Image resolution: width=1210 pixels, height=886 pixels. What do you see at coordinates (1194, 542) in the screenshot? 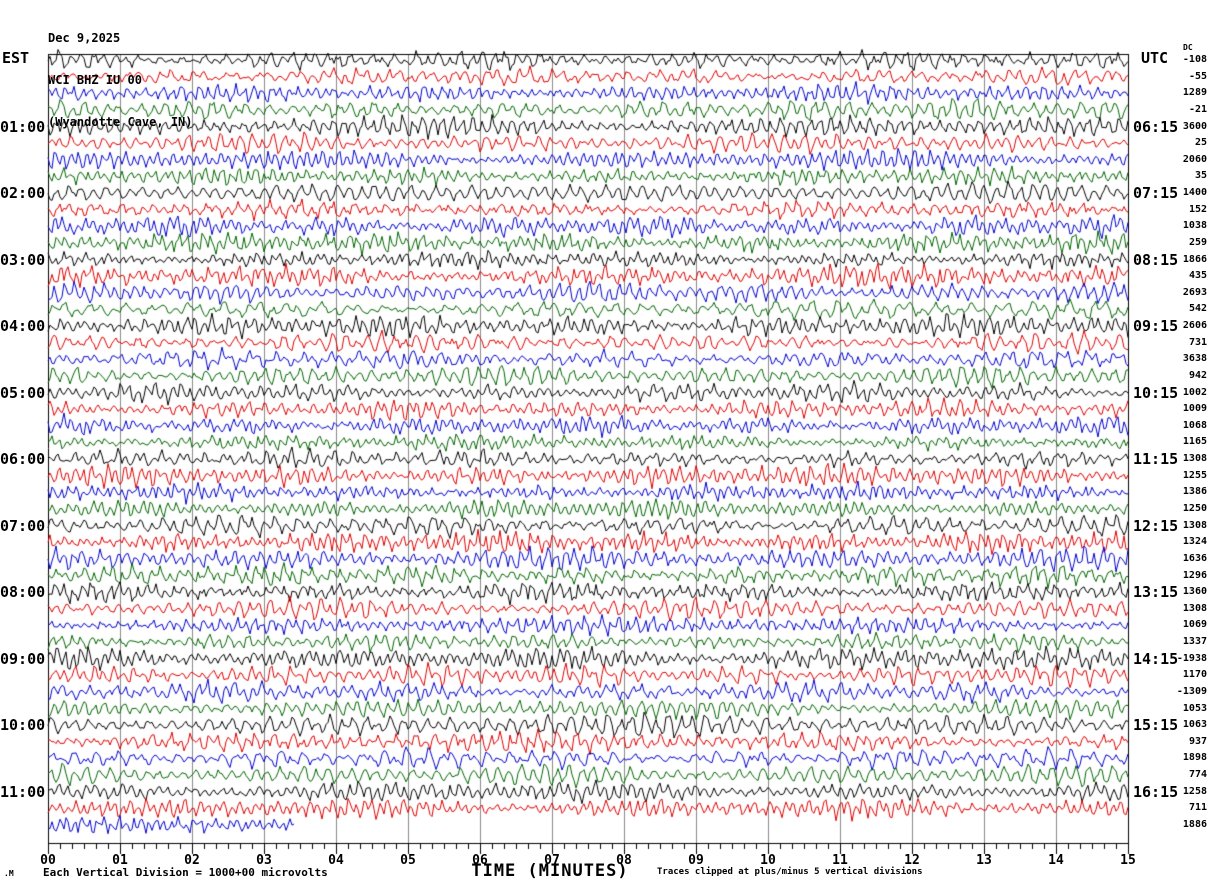
I see `dc-offset-value: 1324` at bounding box center [1194, 542].